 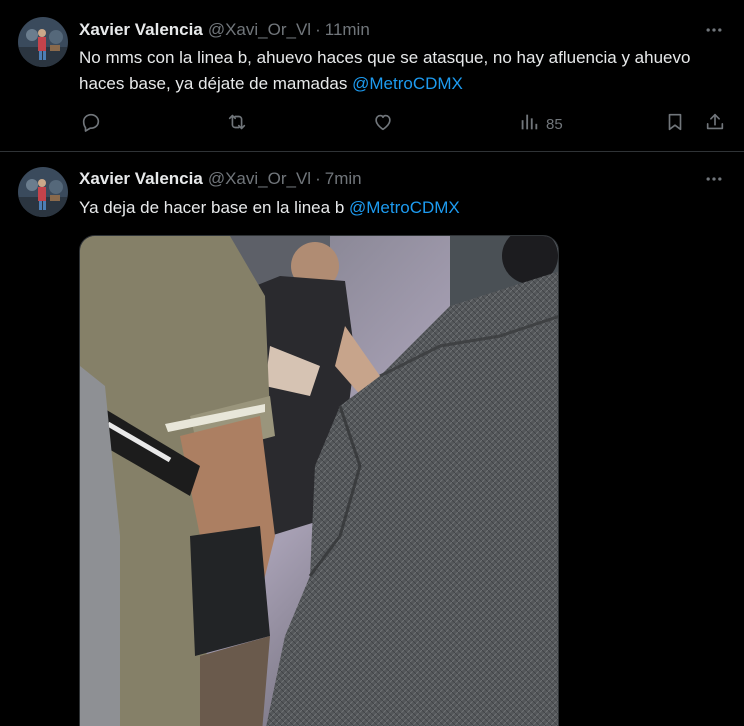 What do you see at coordinates (214, 207) in the screenshot?
I see `tweet-body: Ya deja de hacer base en la linea b` at bounding box center [214, 207].